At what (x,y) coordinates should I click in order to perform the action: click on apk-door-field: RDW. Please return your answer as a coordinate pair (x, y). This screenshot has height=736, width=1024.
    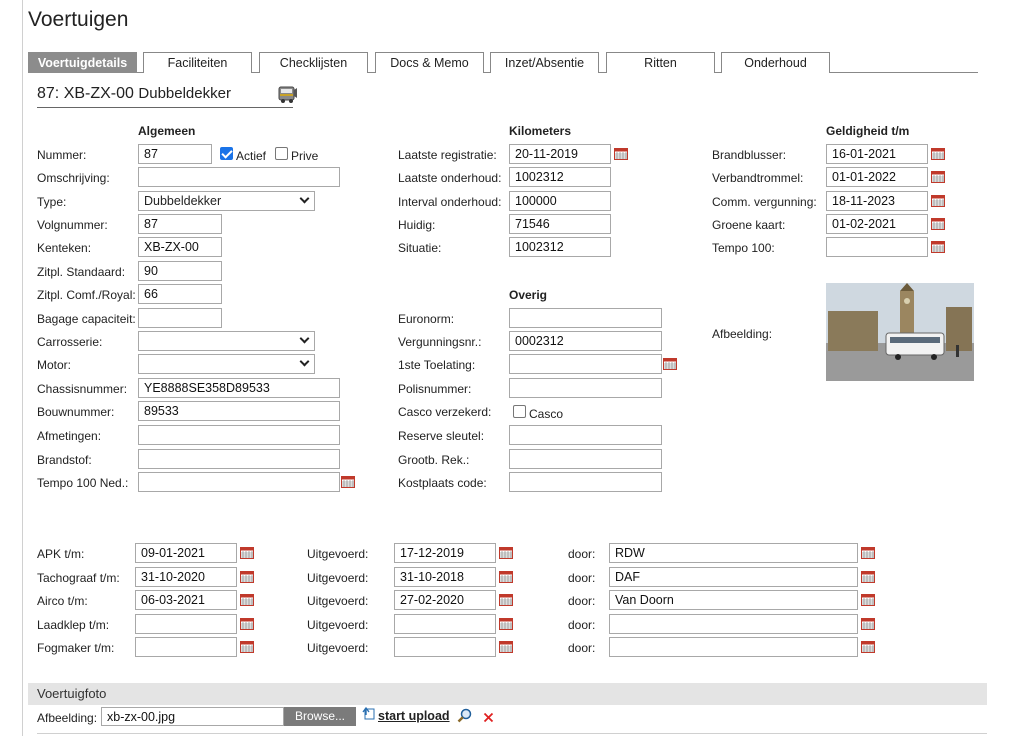
    Looking at the image, I should click on (733, 553).